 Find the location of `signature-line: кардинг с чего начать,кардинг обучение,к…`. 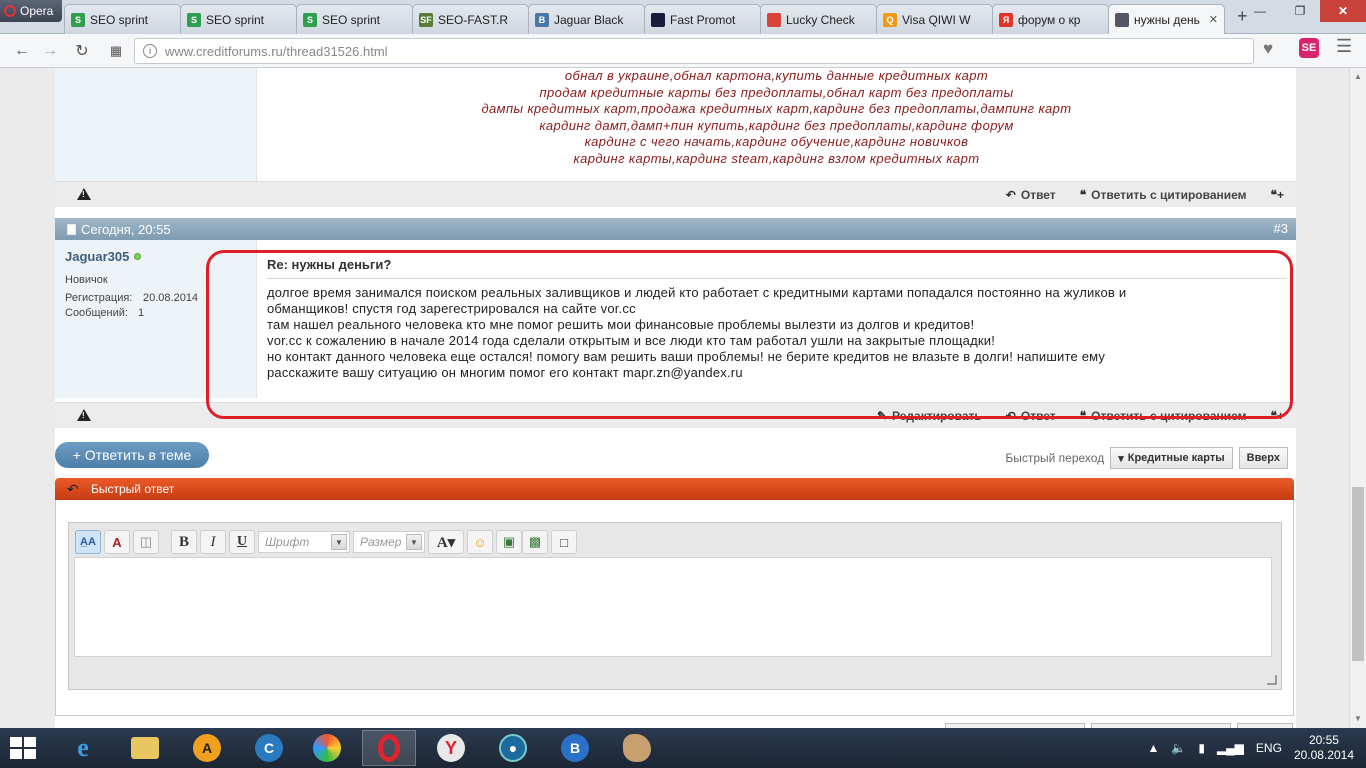

signature-line: кардинг с чего начать,кардинг обучение,к… is located at coordinates (776, 142).